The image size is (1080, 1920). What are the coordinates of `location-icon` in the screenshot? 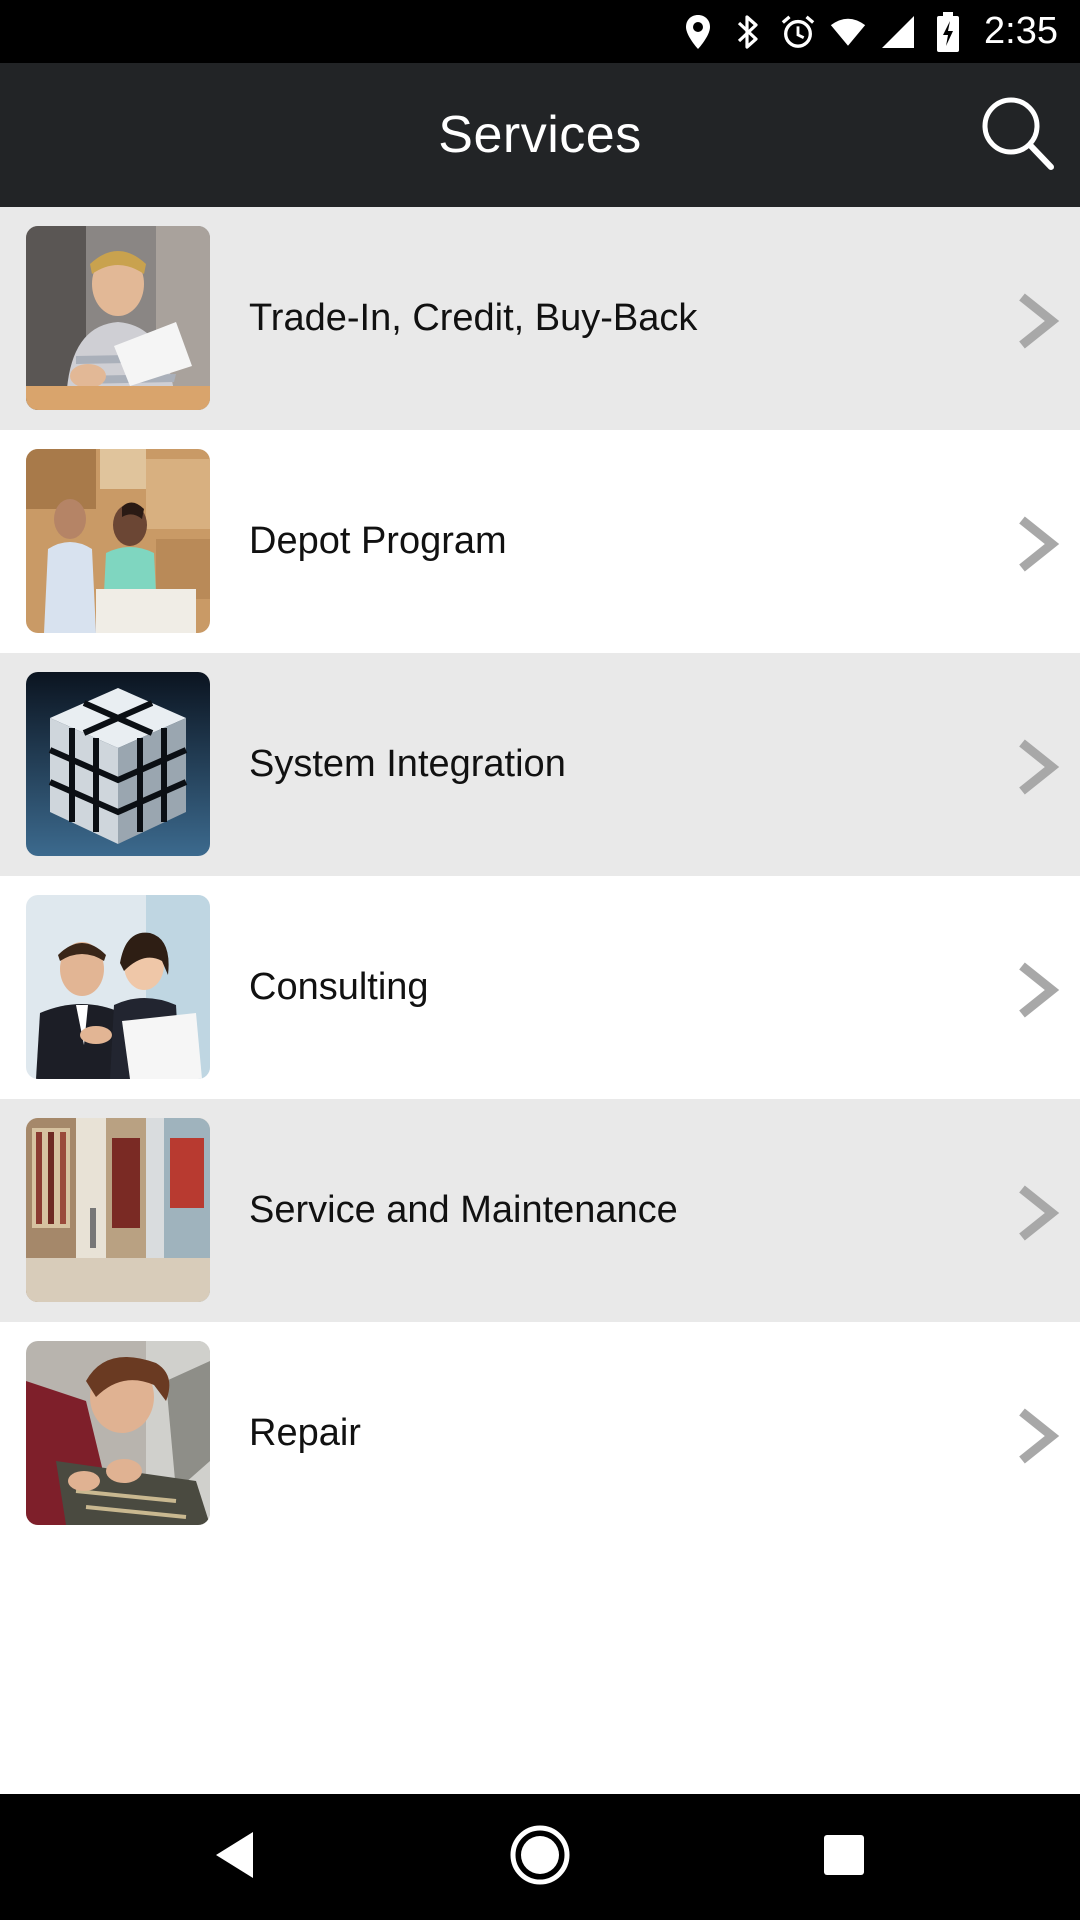 It's located at (698, 32).